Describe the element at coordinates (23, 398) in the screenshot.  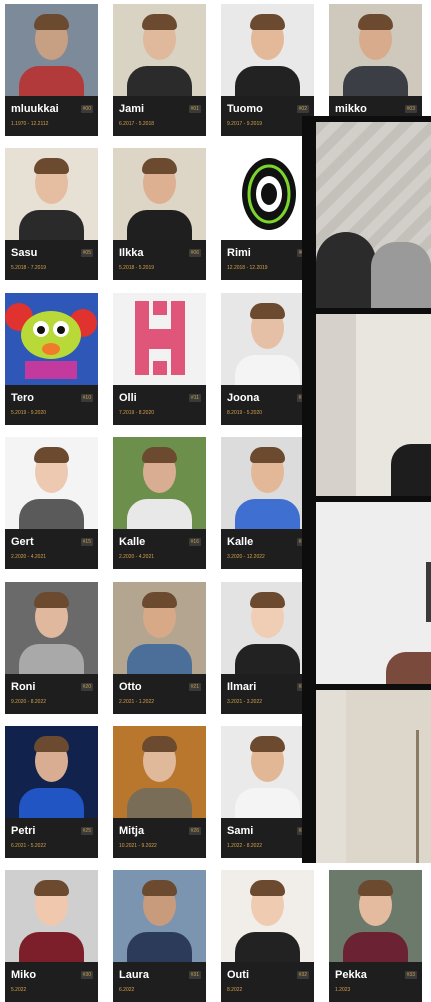
I see `member-name: Tero` at that location.